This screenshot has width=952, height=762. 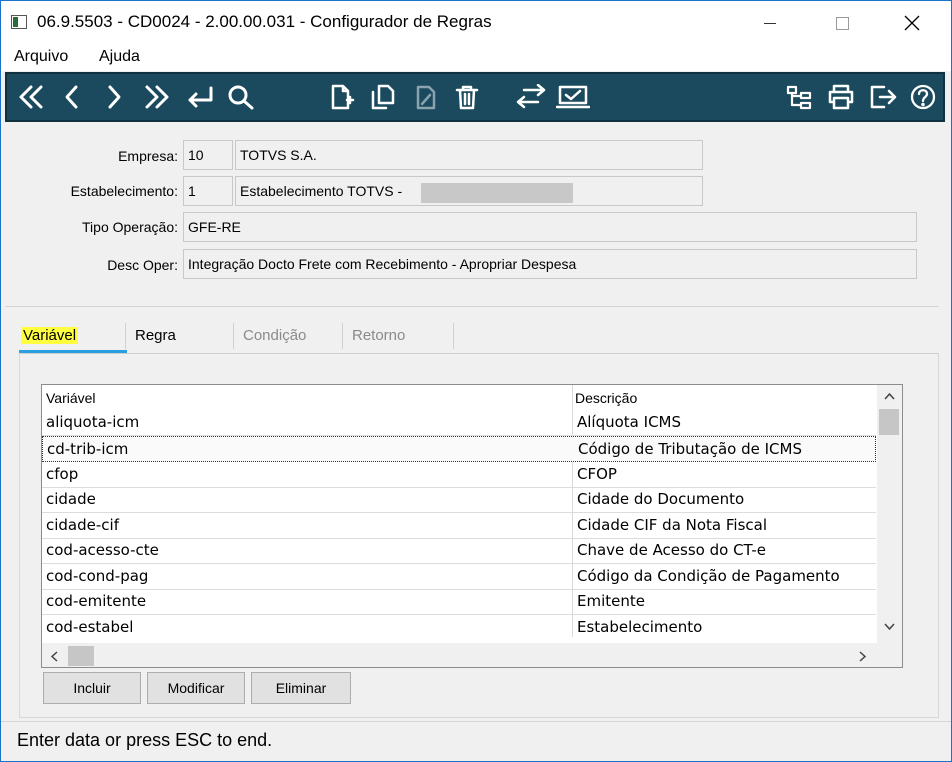 What do you see at coordinates (640, 627) in the screenshot?
I see `cell-descricao: Estabelecimento` at bounding box center [640, 627].